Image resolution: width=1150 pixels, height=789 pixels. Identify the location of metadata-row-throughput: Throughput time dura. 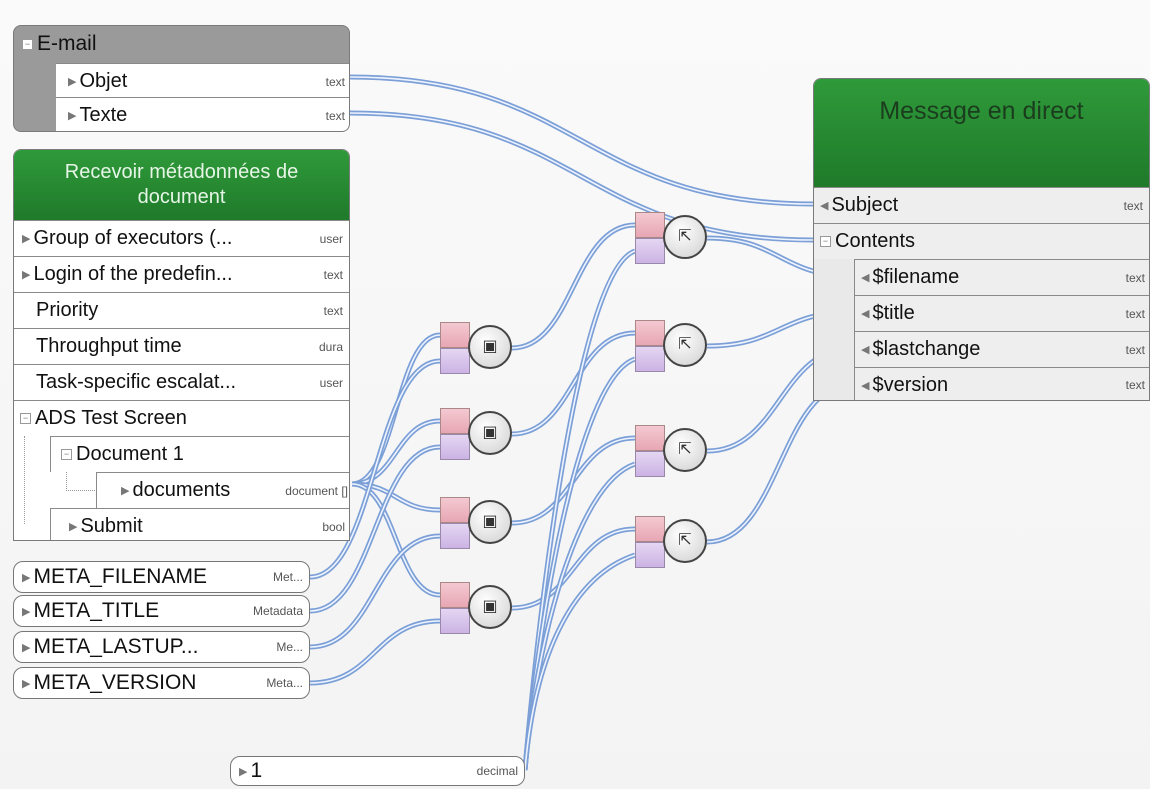
(181, 346).